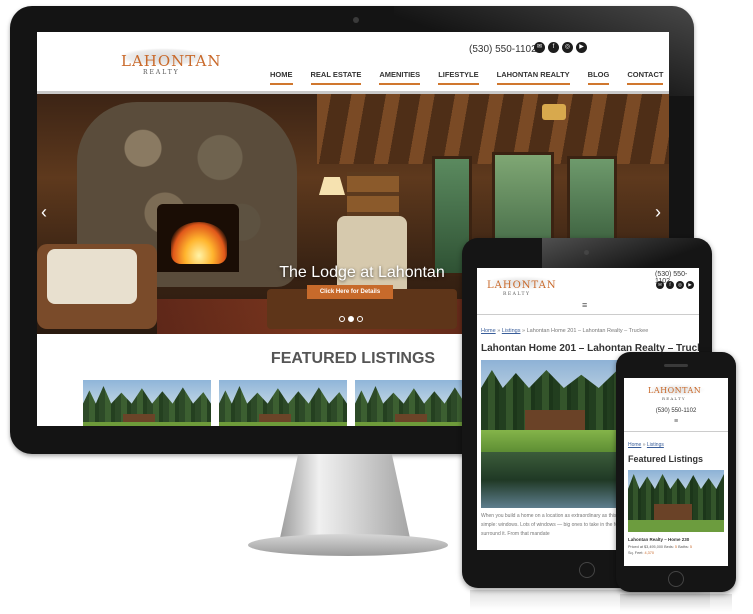  Describe the element at coordinates (649, 553) in the screenshot. I see `sqft-value: 4,370` at that location.